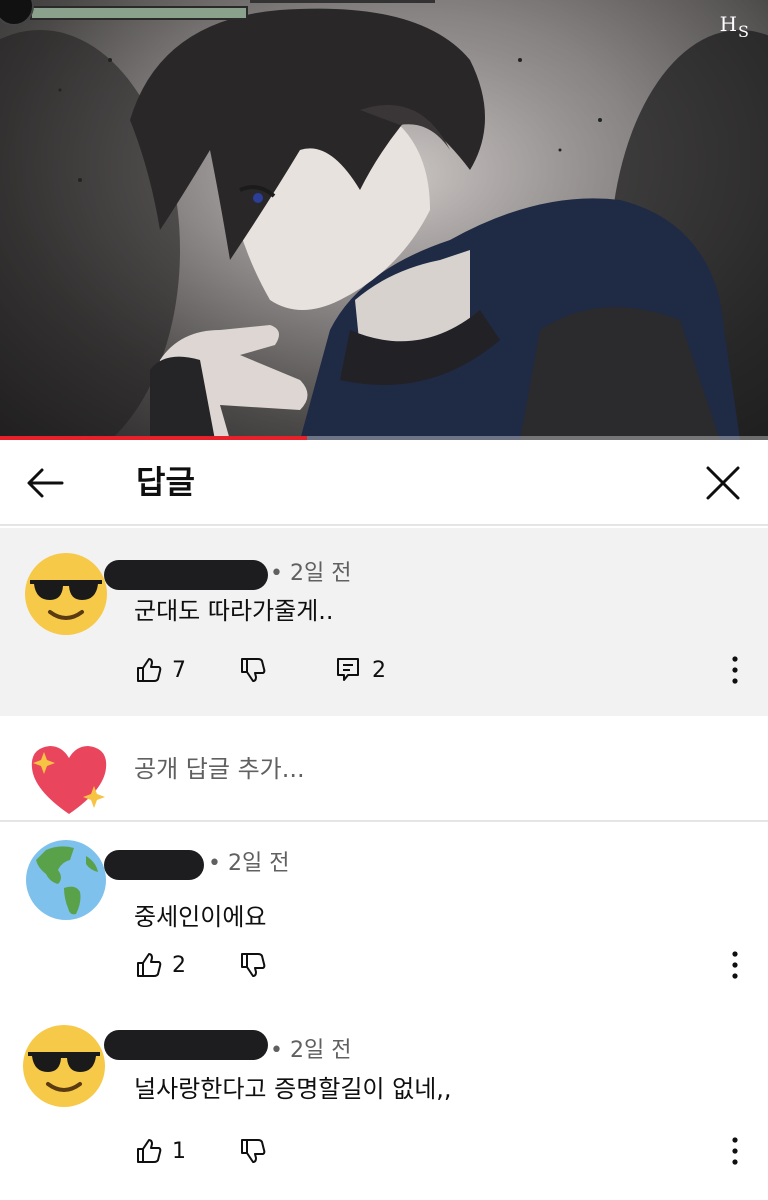  I want to click on reply-count: 2, so click(379, 670).